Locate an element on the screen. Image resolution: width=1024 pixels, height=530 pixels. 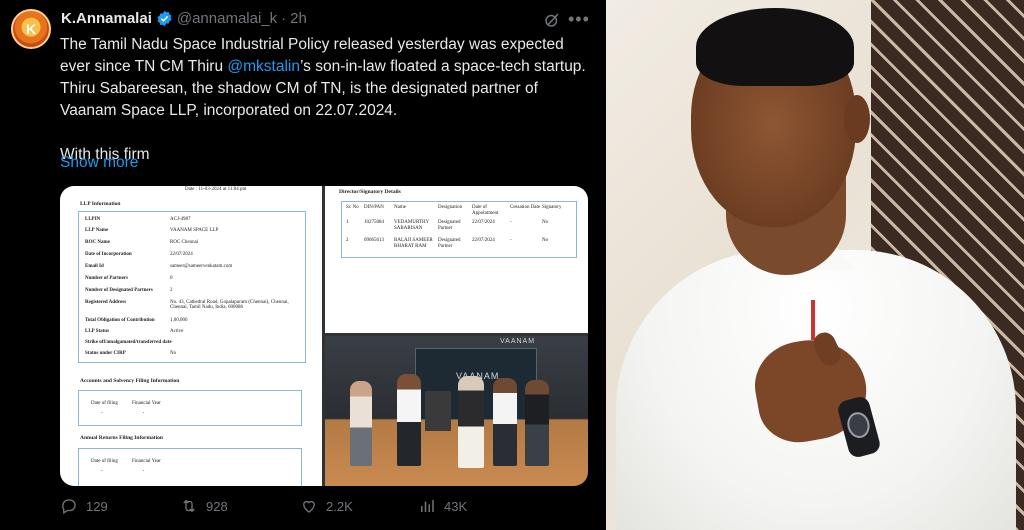
cell: 2 is located at coordinates (347, 240).